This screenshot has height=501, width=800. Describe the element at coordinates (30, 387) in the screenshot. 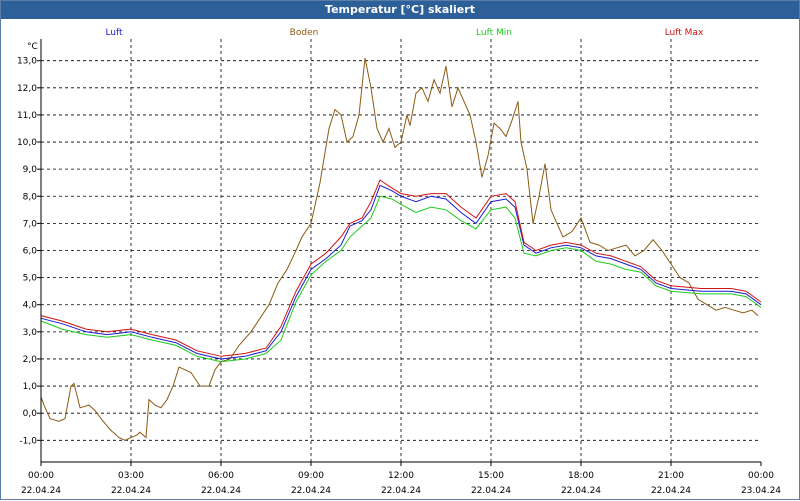

I see `y-tick-label: 1,0` at that location.